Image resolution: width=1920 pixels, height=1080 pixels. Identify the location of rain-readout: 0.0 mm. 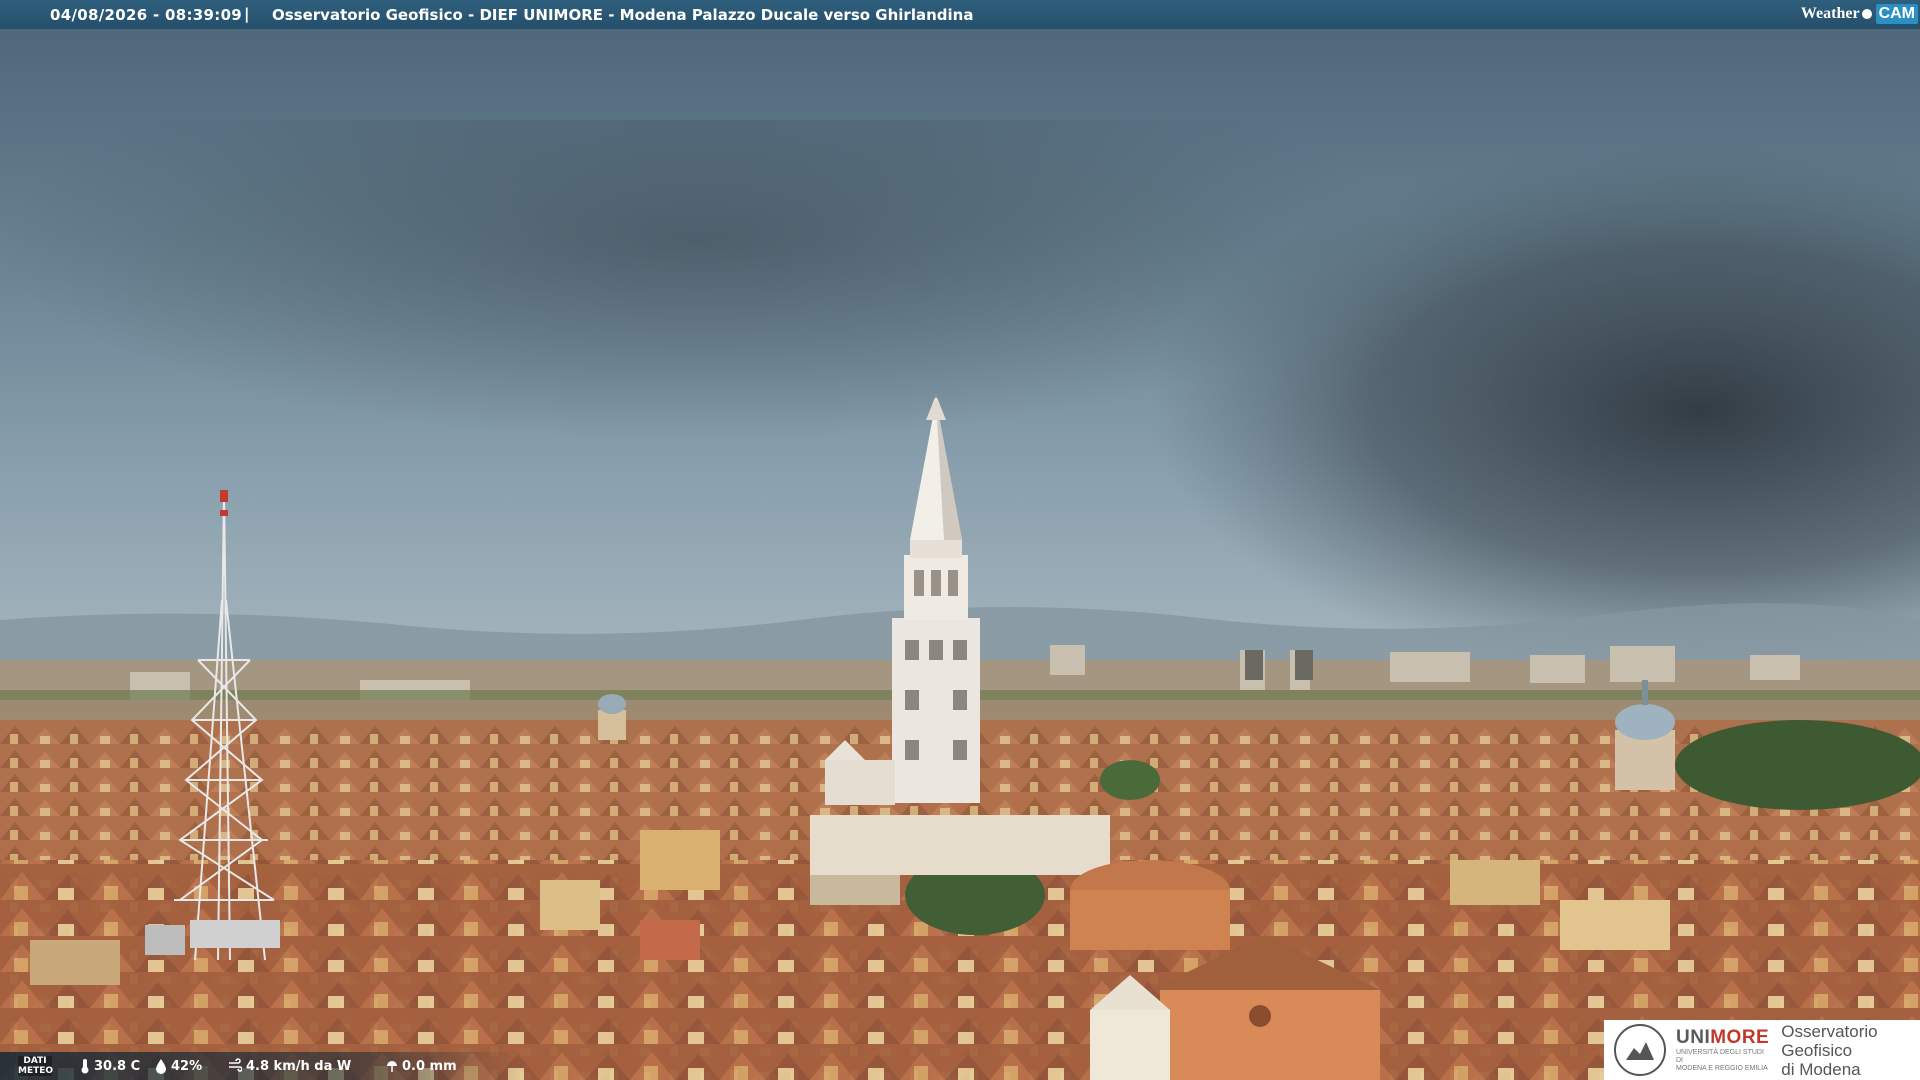
(421, 1066).